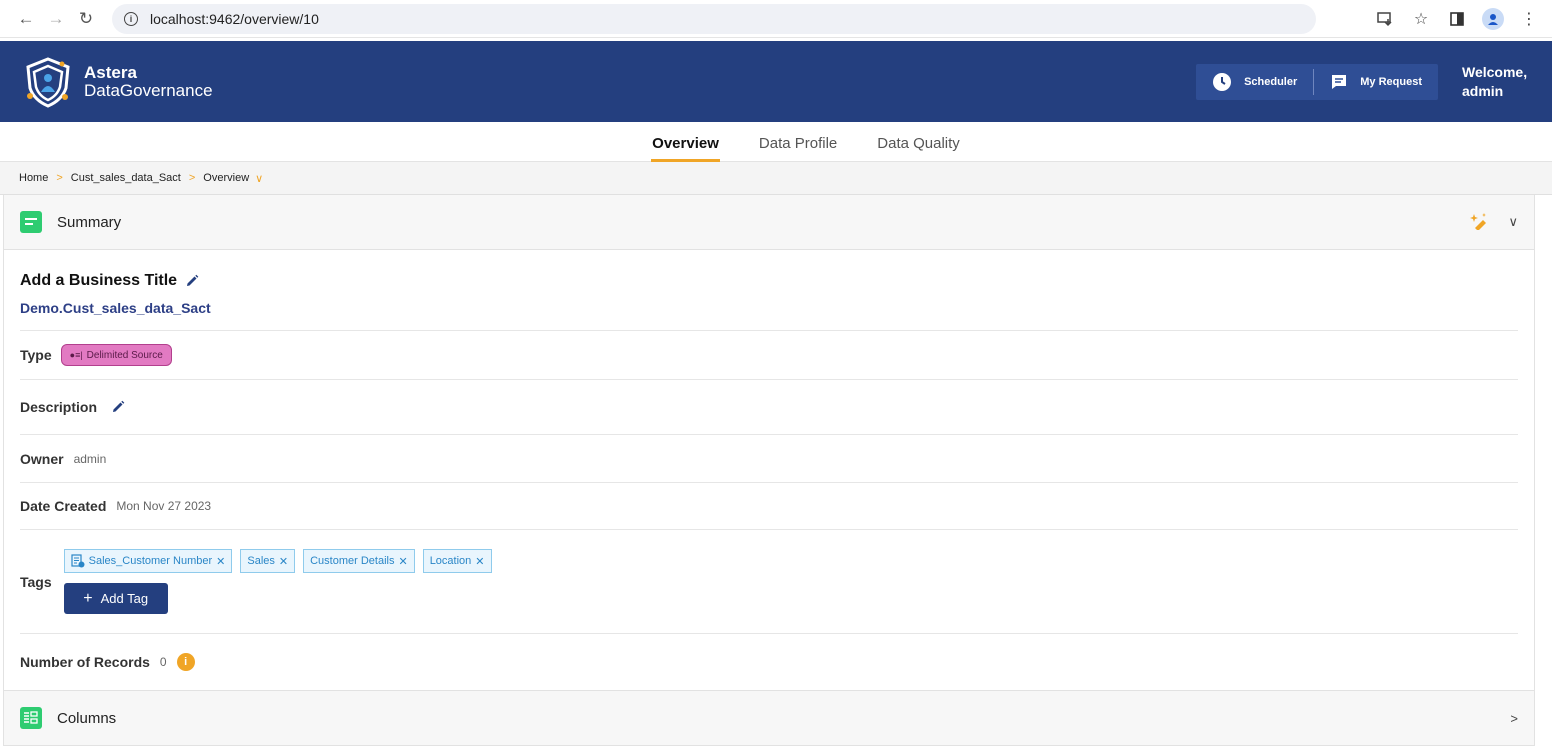  Describe the element at coordinates (1514, 718) in the screenshot. I see `expand-chevron-icon: >` at that location.